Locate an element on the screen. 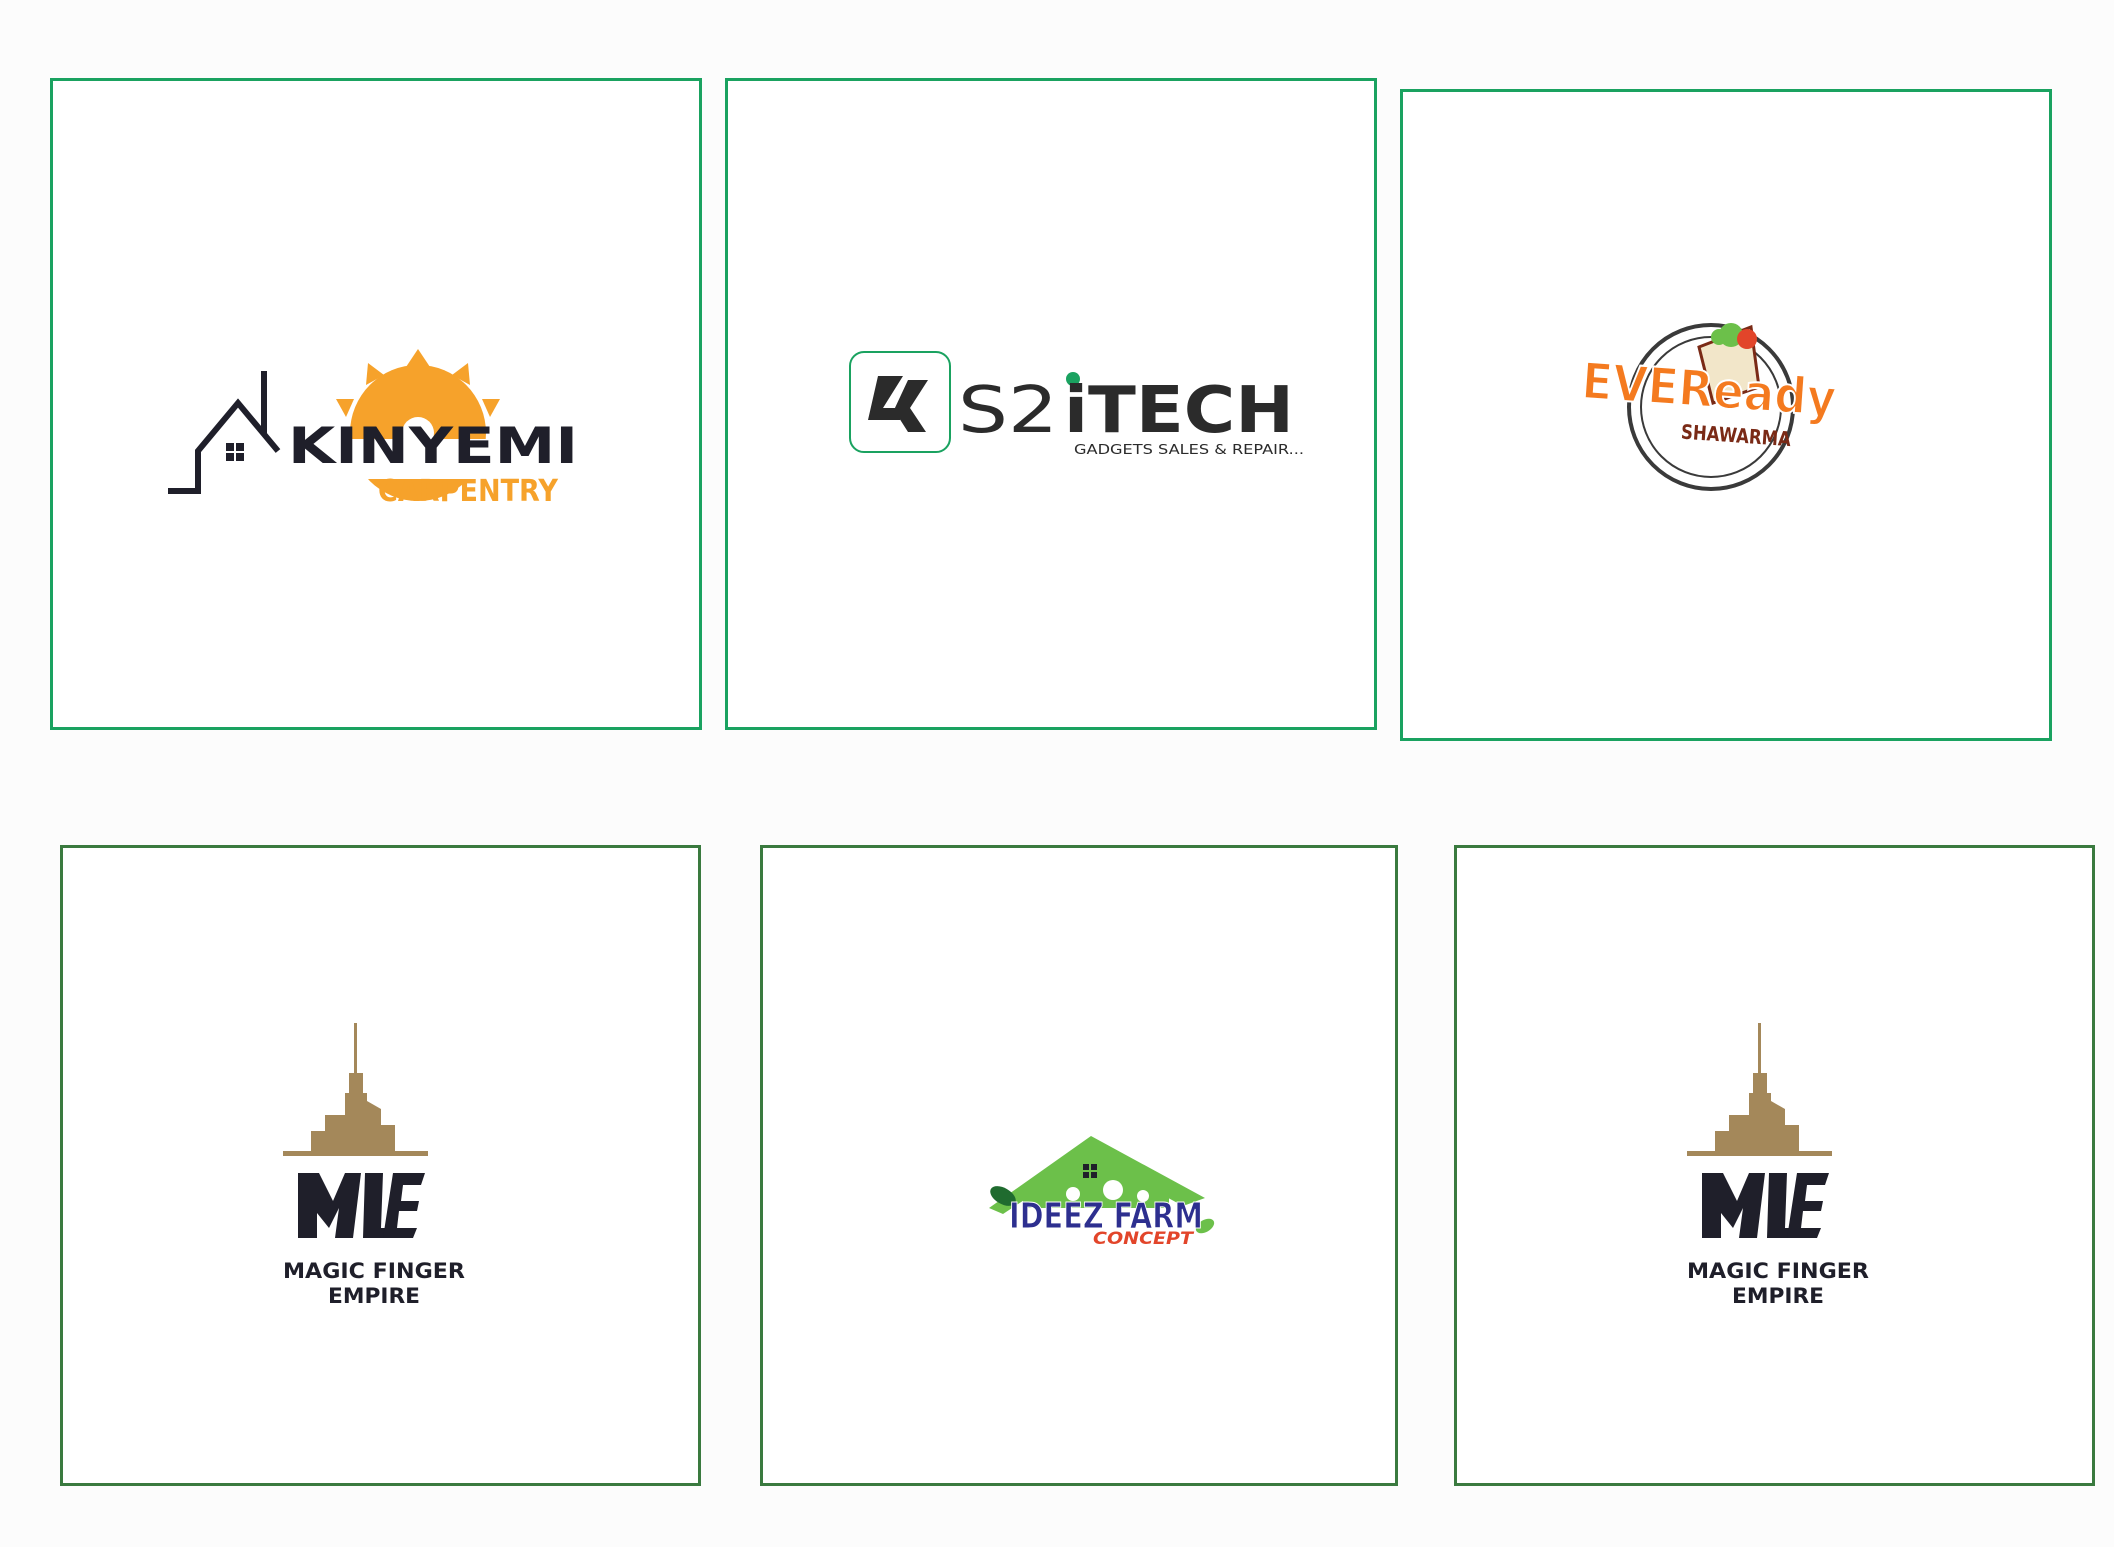  itech-wordmark: iTECH is located at coordinates (1179, 411).